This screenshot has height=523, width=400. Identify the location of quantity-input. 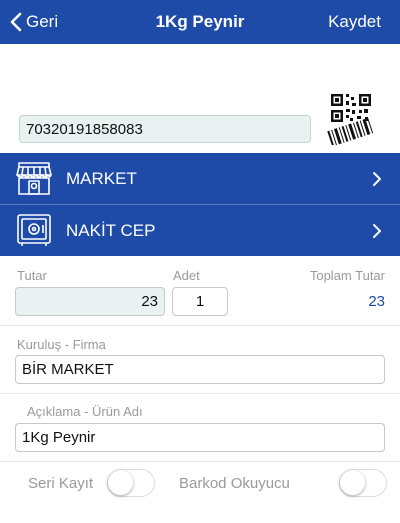
(200, 301).